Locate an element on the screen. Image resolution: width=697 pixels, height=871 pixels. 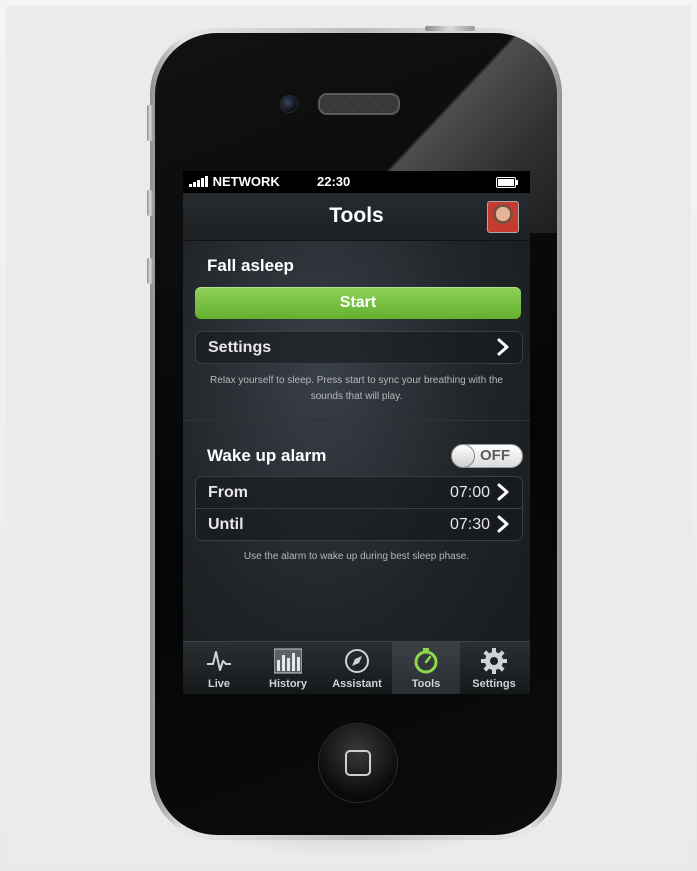
tab-tools-label: Tools is located at coordinates (426, 684).